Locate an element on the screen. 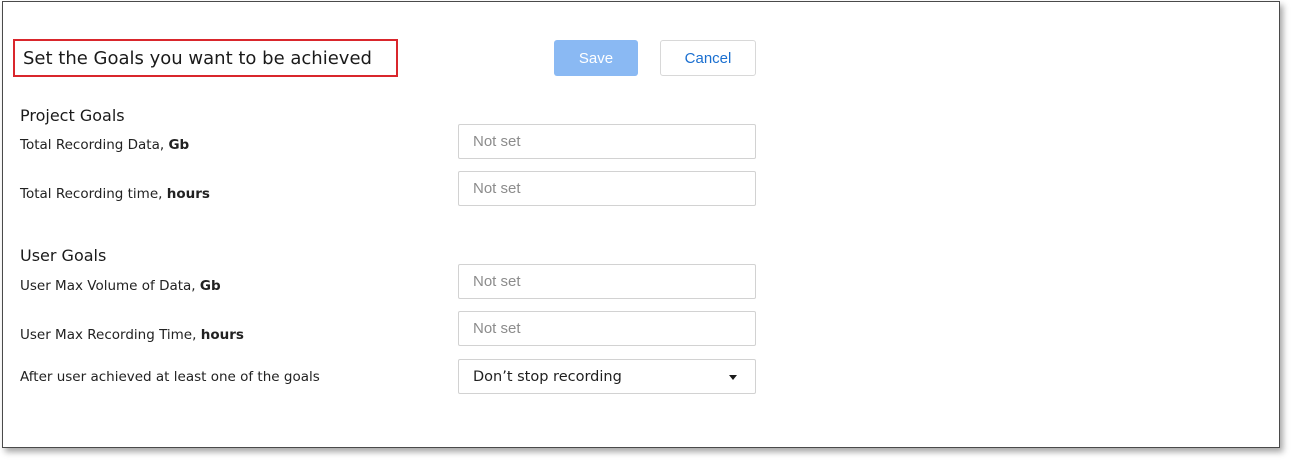 The width and height of the screenshot is (1304, 472). user-max-recording-time-label: User Max Recording Time, hours is located at coordinates (132, 335).